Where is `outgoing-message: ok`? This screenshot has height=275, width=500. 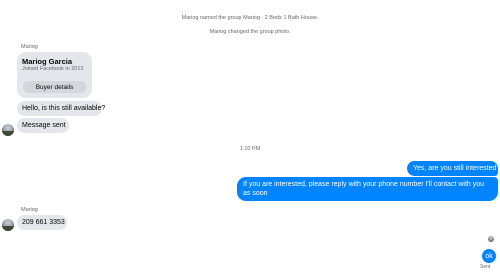 outgoing-message: ok is located at coordinates (489, 256).